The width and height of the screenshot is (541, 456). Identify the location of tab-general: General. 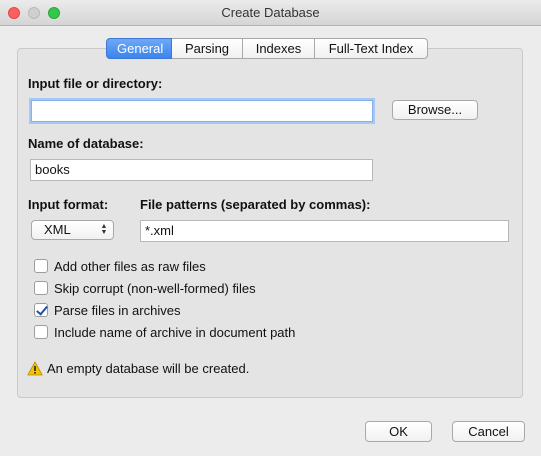
(139, 48).